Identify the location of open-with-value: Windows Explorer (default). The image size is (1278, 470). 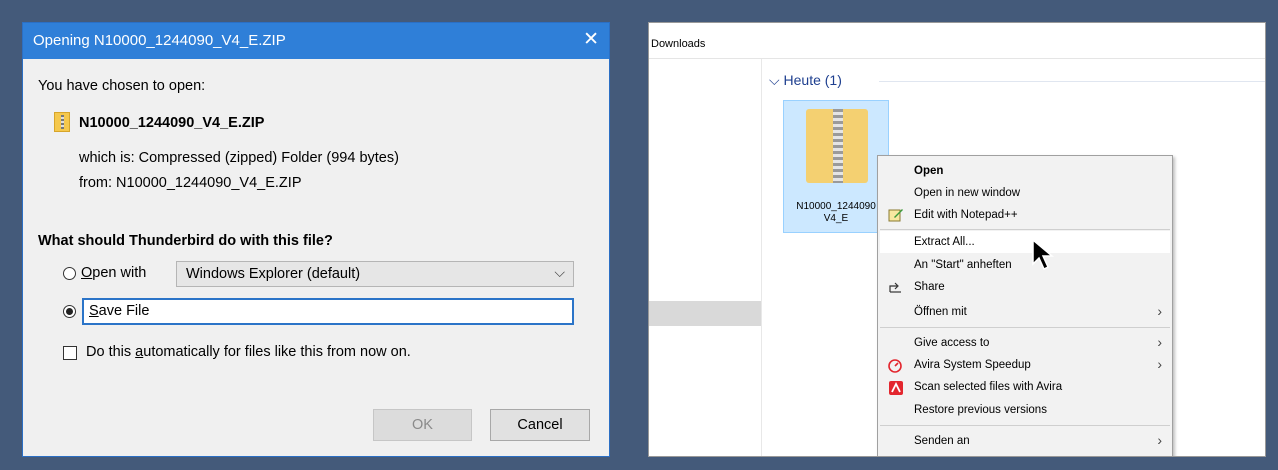
(273, 274).